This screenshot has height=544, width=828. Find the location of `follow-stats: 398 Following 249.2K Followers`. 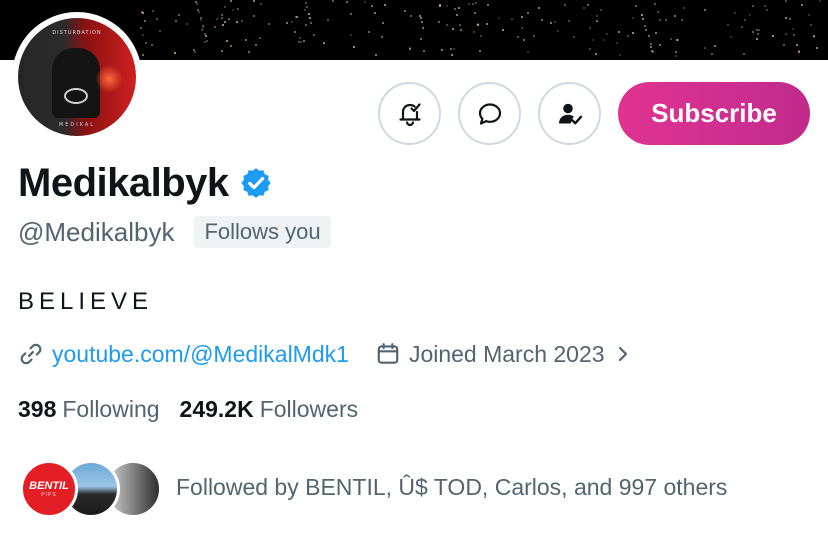

follow-stats: 398 Following 249.2K Followers is located at coordinates (188, 409).